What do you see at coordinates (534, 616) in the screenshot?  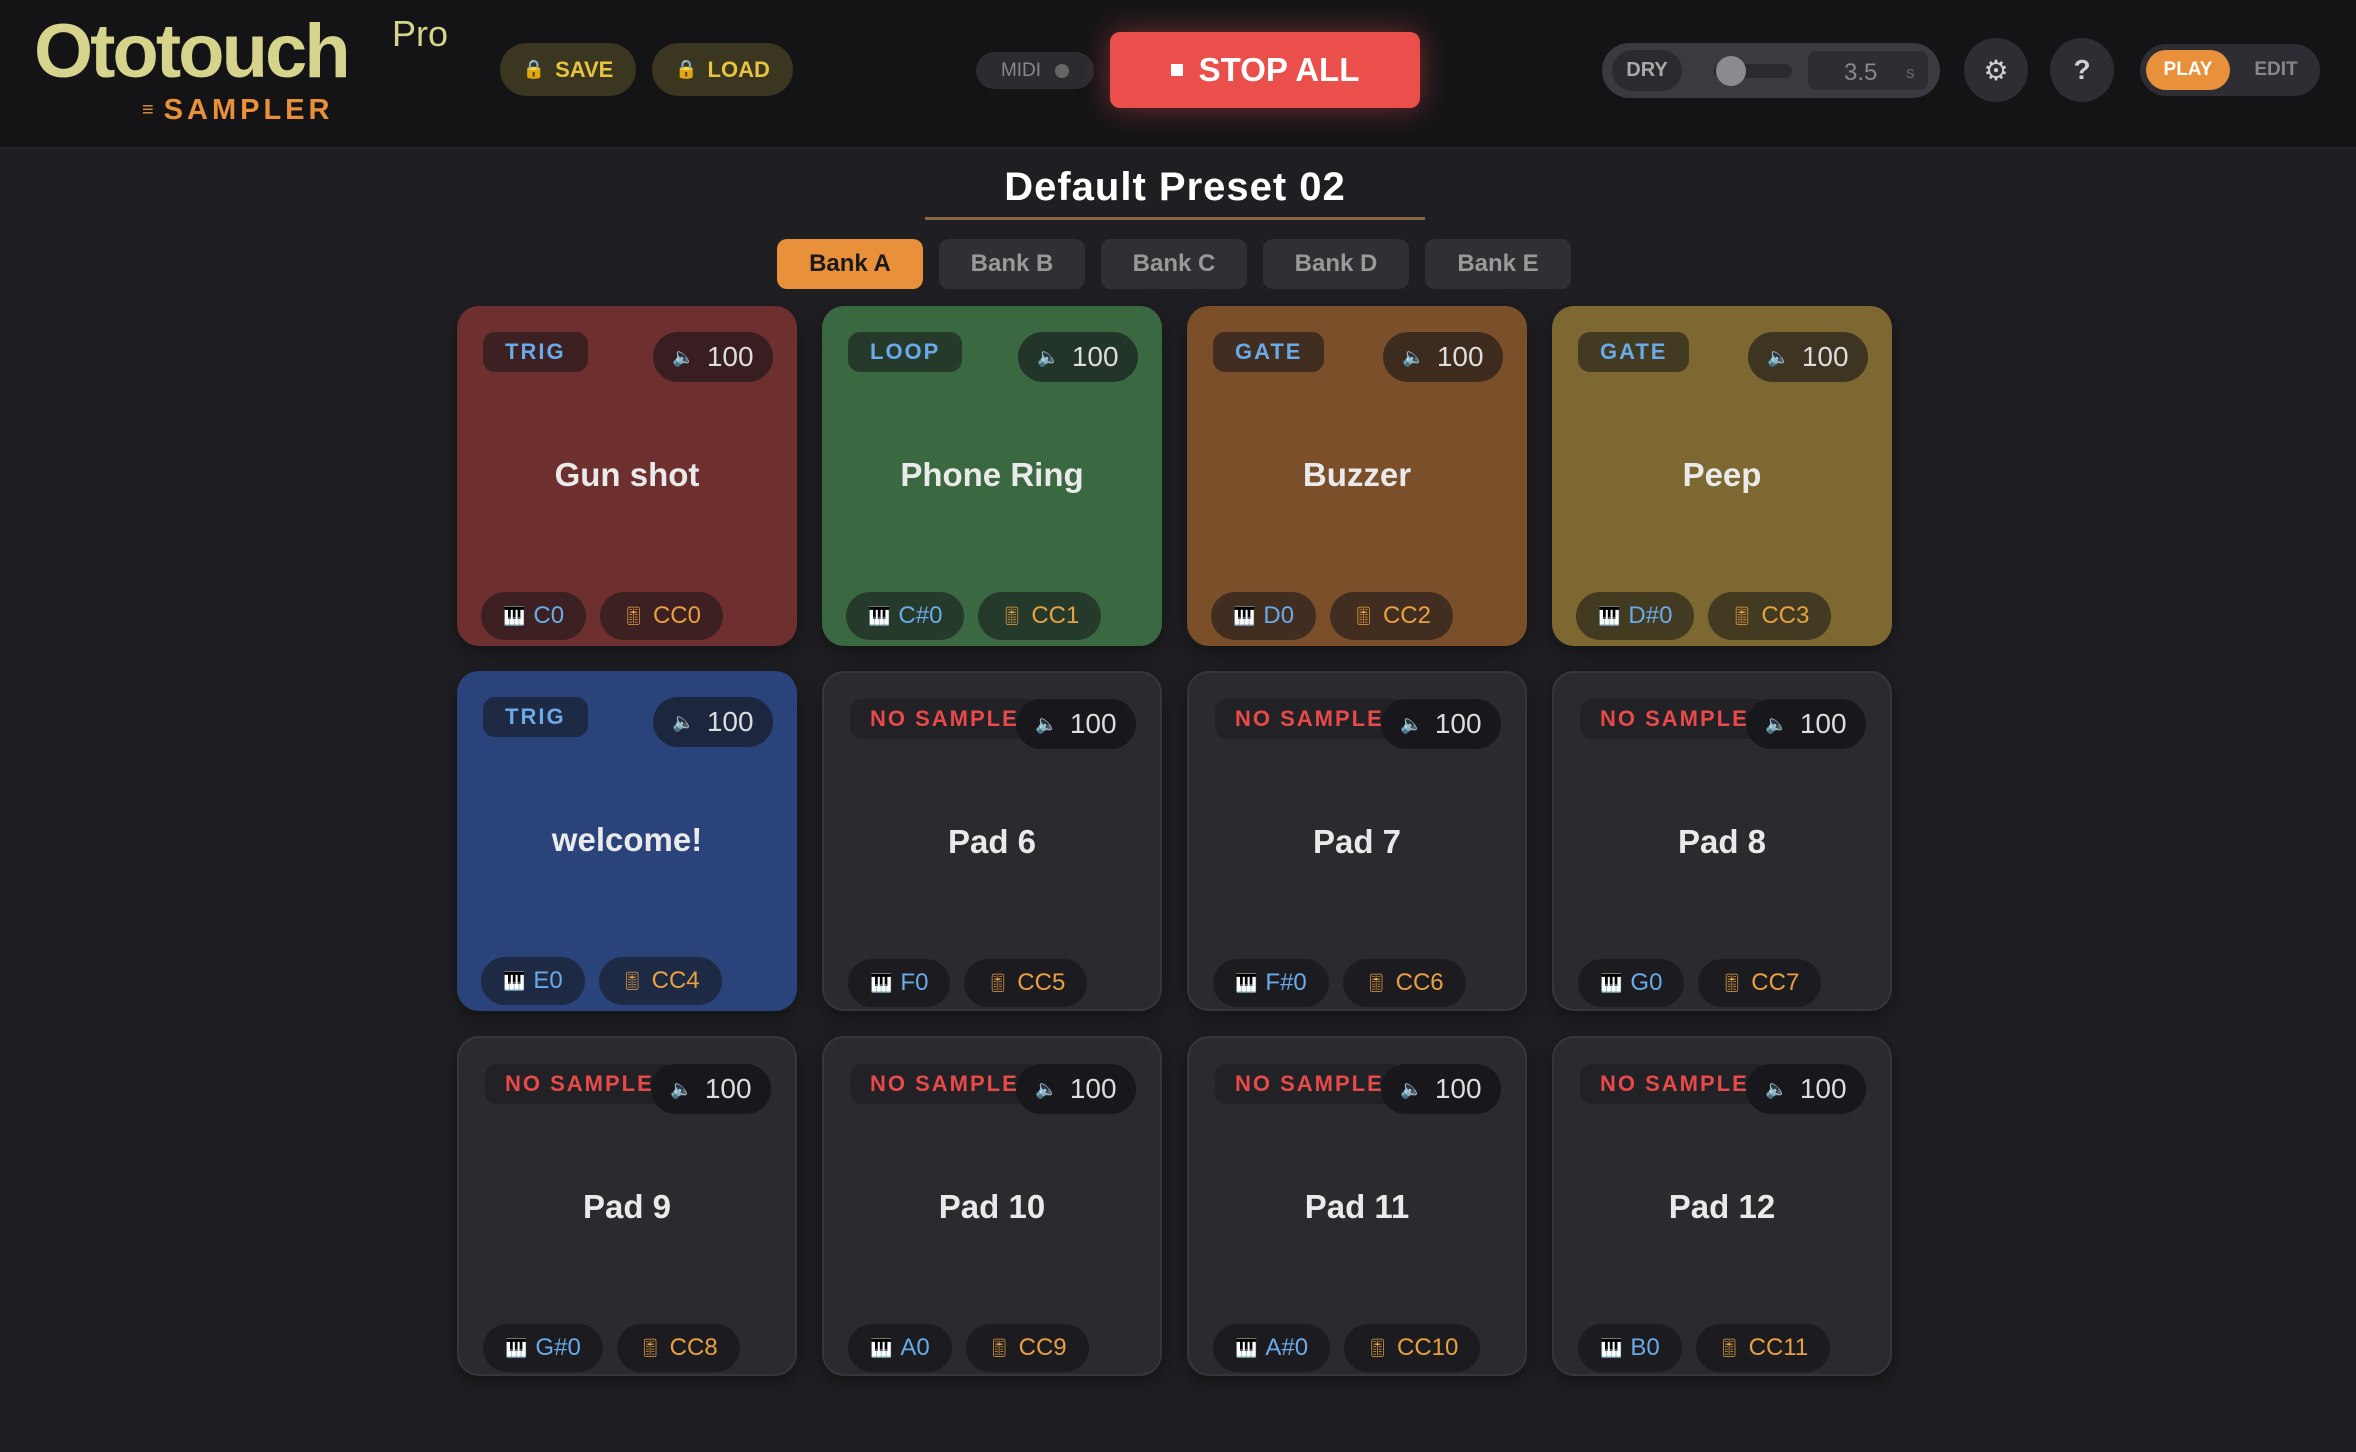 I see `pad-midi-note: 🎹 C0` at bounding box center [534, 616].